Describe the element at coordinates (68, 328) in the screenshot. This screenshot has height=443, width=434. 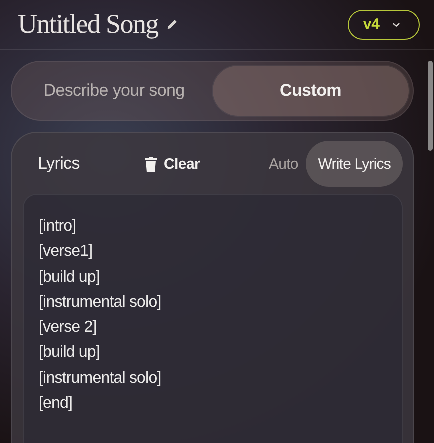
I see `lyric-line: [verse 2]` at that location.